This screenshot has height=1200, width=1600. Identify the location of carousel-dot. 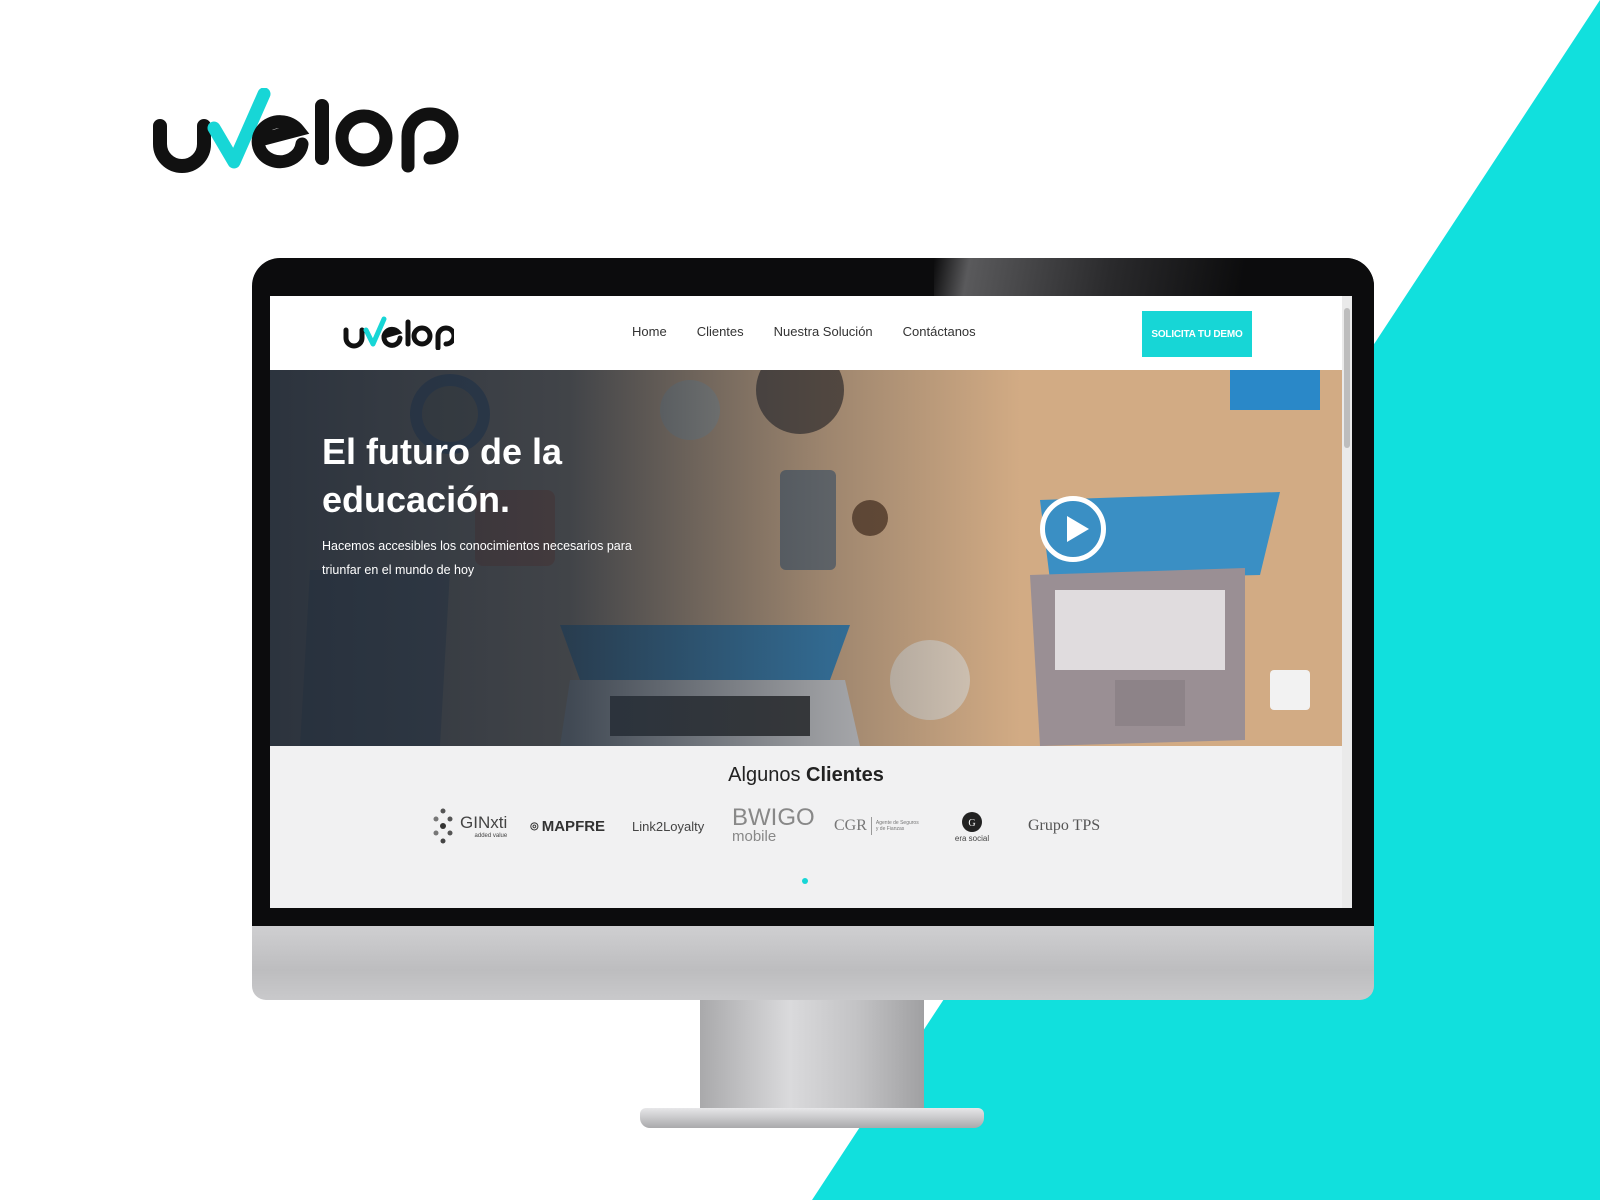
(805, 881).